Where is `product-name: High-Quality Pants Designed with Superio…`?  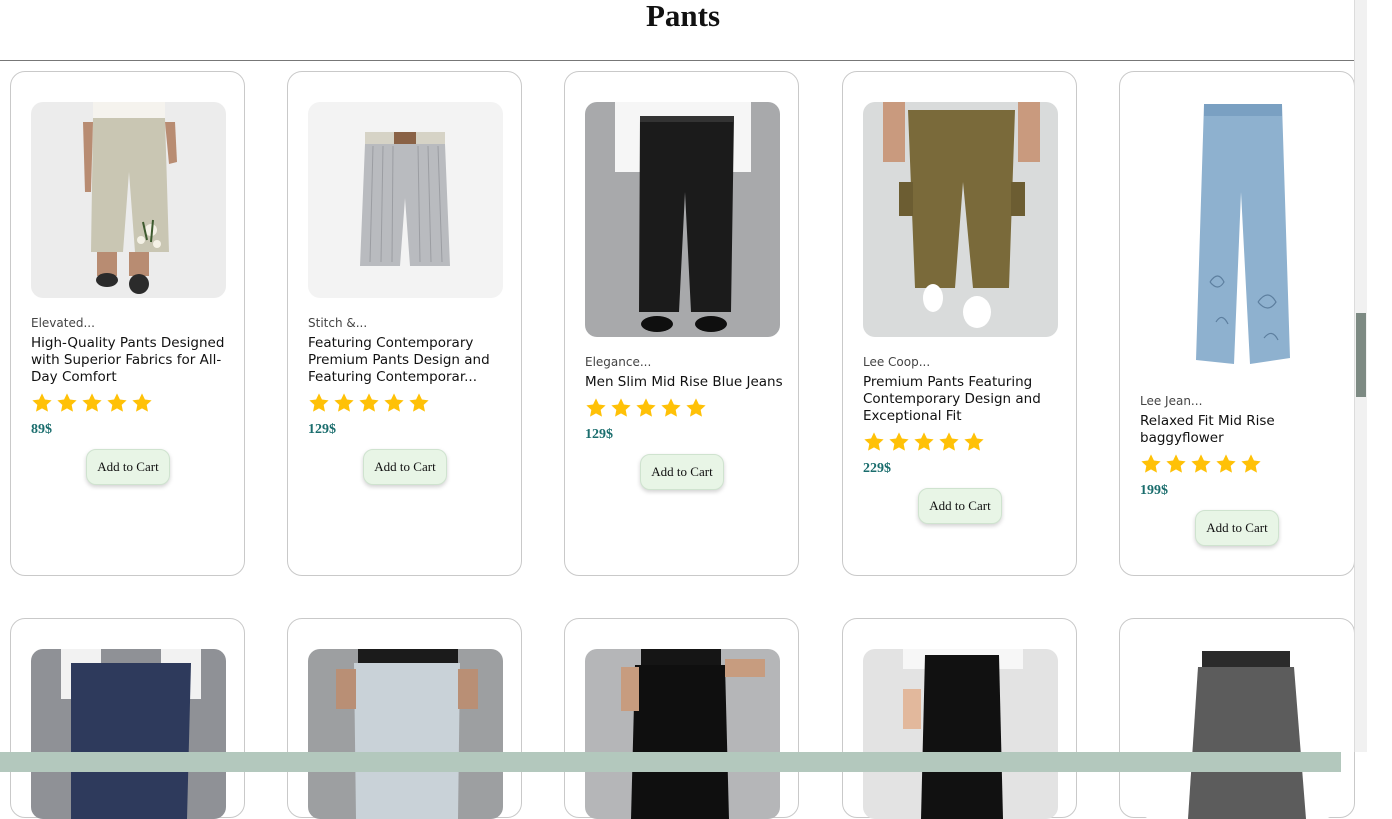
product-name: High-Quality Pants Designed with Superio… is located at coordinates (131, 360).